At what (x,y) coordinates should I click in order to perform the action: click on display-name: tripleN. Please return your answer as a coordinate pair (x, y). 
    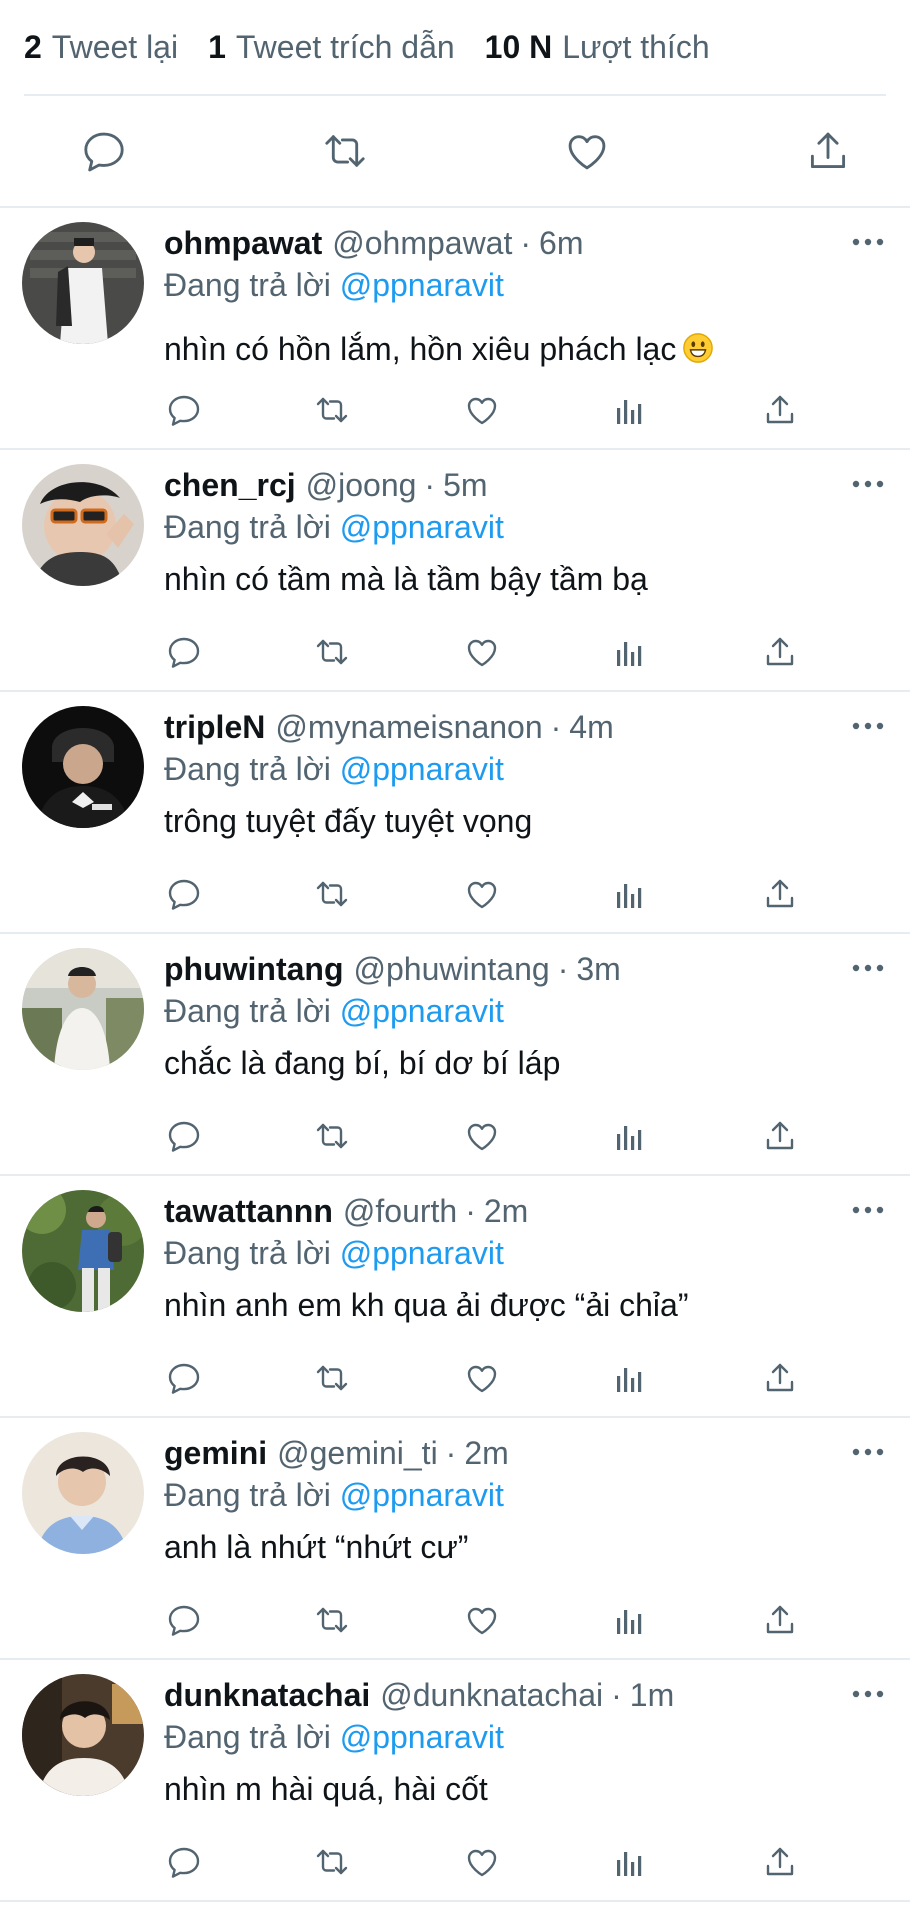
    Looking at the image, I should click on (214, 727).